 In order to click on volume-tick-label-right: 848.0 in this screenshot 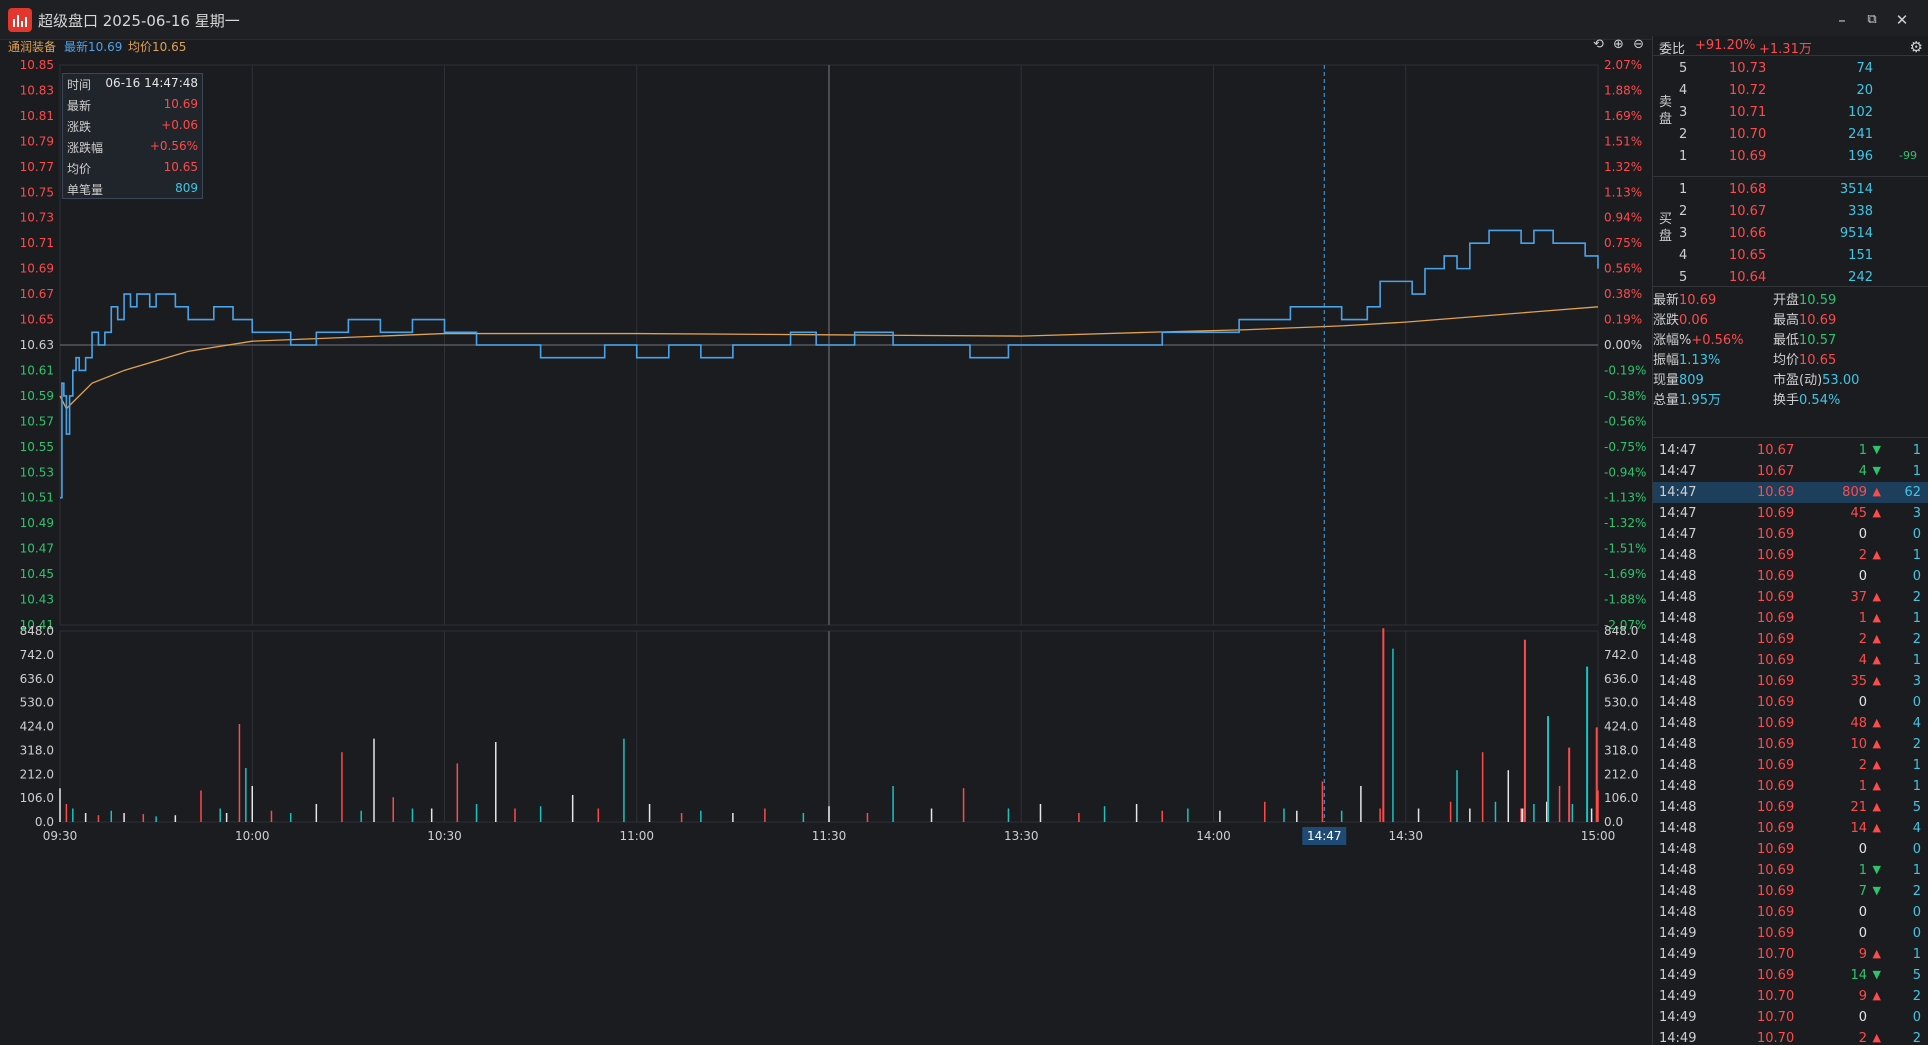, I will do `click(1621, 631)`.